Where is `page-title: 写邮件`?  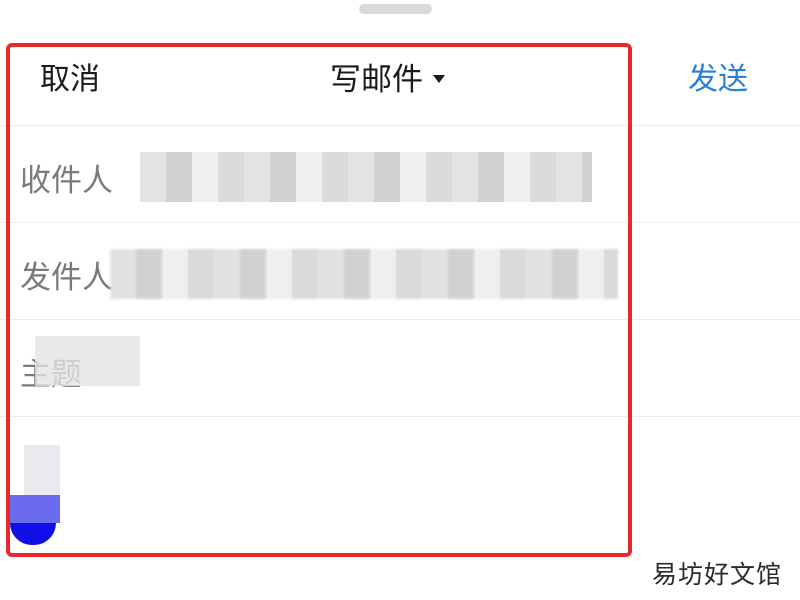 page-title: 写邮件 is located at coordinates (376, 80).